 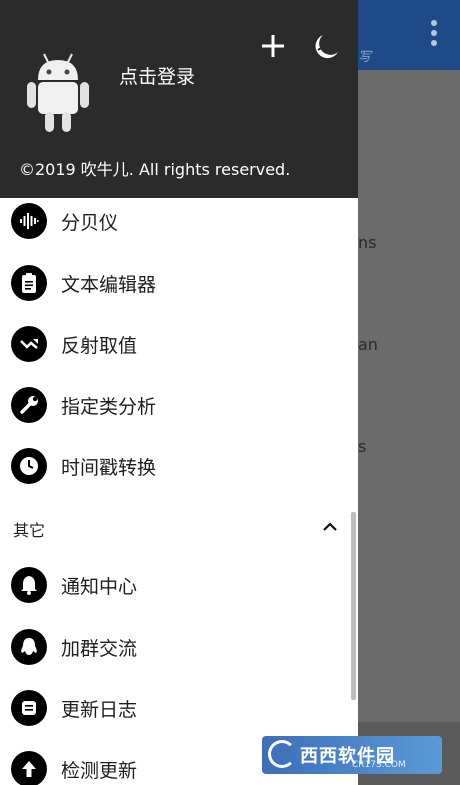 I want to click on menu-item-class-analysis: 指定类分析, so click(x=179, y=405).